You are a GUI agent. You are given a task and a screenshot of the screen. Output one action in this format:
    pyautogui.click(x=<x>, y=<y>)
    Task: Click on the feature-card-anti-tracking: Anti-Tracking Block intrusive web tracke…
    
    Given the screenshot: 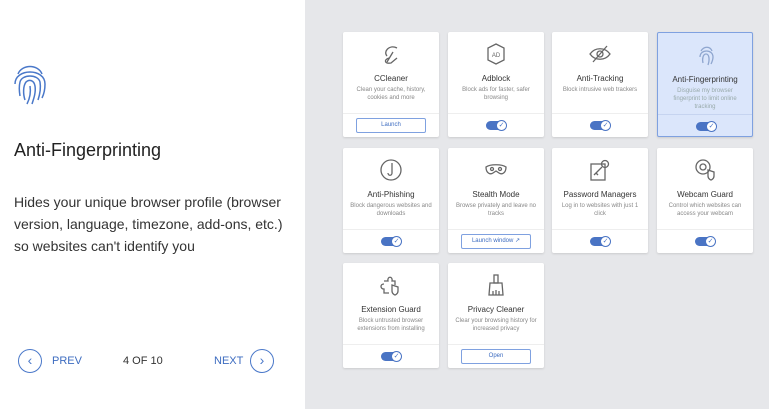 What is the action you would take?
    pyautogui.click(x=600, y=84)
    